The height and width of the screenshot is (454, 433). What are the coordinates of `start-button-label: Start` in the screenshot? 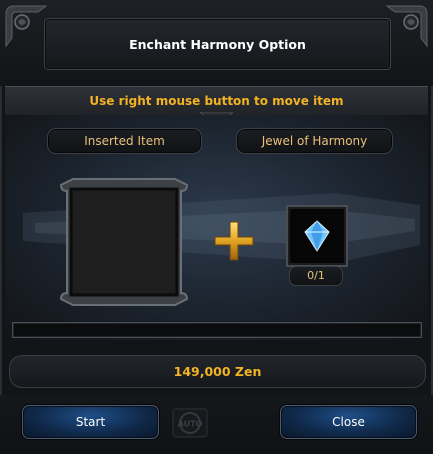 It's located at (90, 422).